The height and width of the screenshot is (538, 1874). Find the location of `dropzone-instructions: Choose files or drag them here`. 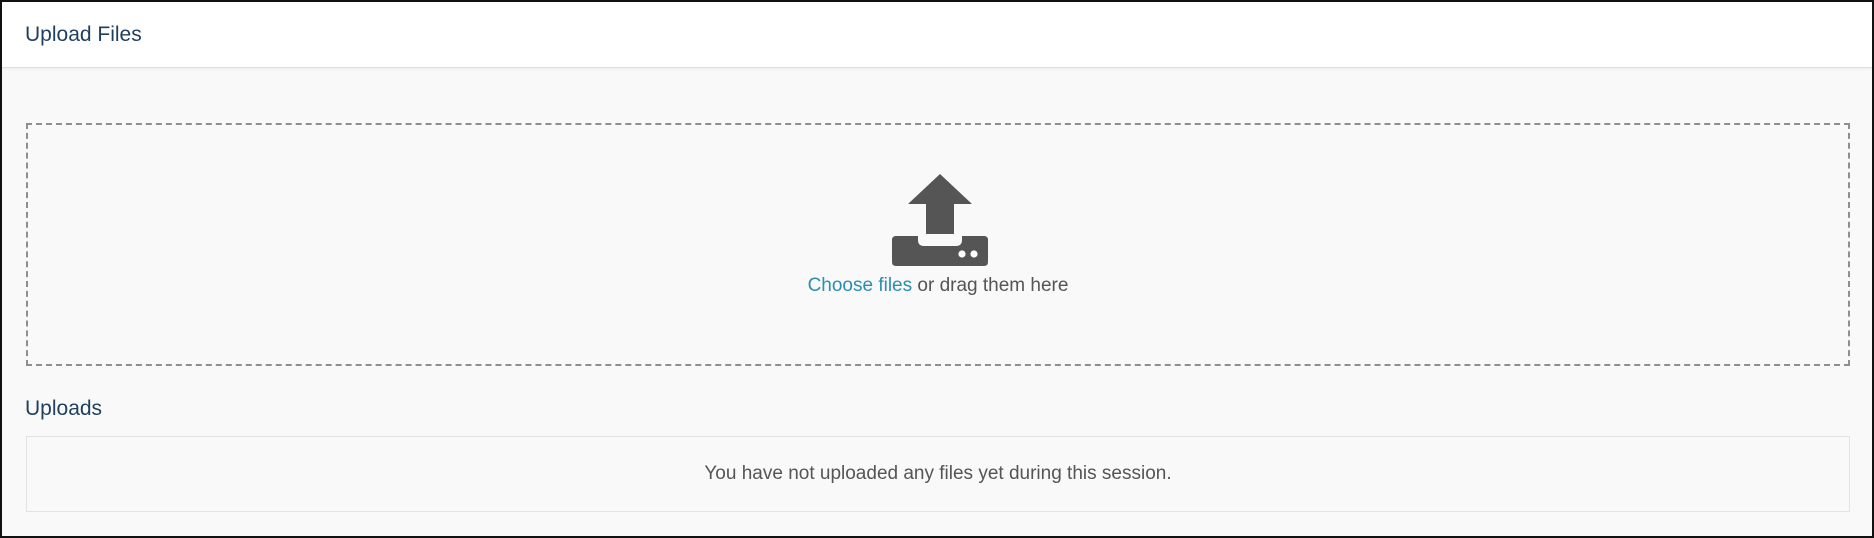

dropzone-instructions: Choose files or drag them here is located at coordinates (938, 286).